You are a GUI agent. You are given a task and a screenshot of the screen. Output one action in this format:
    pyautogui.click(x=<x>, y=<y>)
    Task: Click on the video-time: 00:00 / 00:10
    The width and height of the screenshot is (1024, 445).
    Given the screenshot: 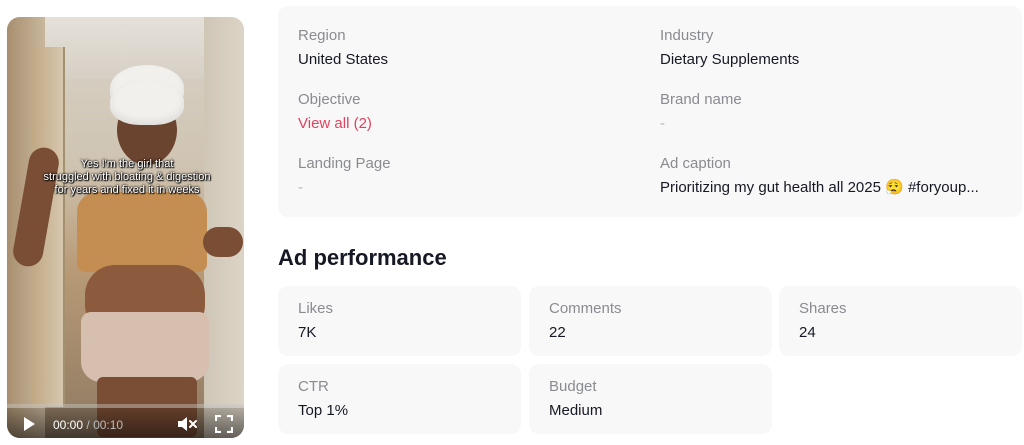 What is the action you would take?
    pyautogui.click(x=88, y=425)
    